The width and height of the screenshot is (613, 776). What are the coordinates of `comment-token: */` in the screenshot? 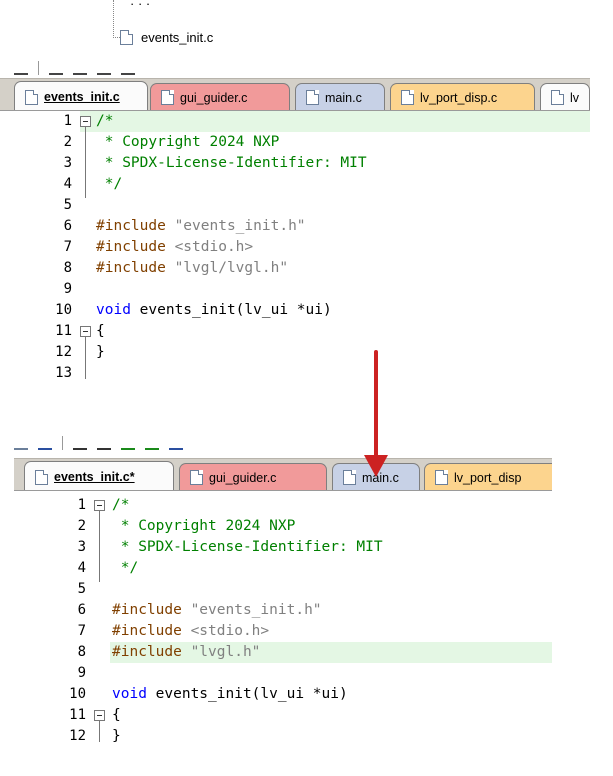 It's located at (109, 184).